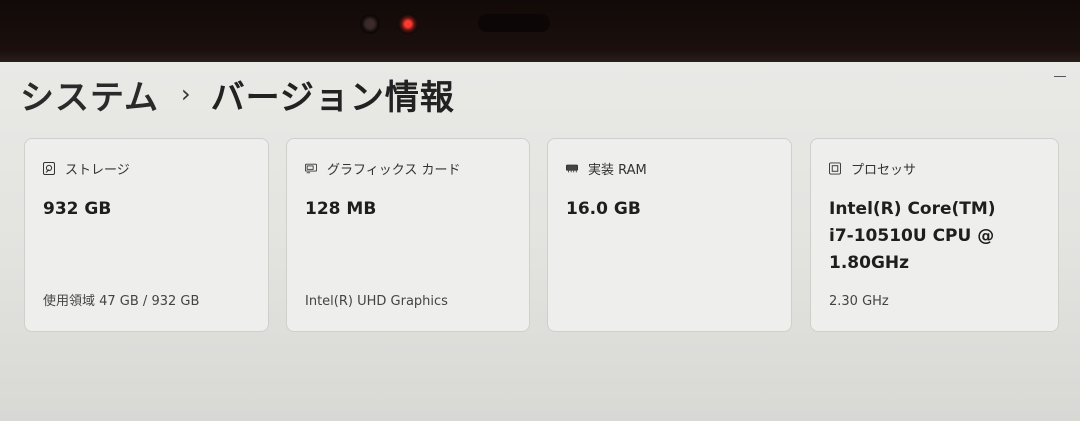 The image size is (1080, 421). What do you see at coordinates (332, 97) in the screenshot?
I see `page-title: バージョン情報` at bounding box center [332, 97].